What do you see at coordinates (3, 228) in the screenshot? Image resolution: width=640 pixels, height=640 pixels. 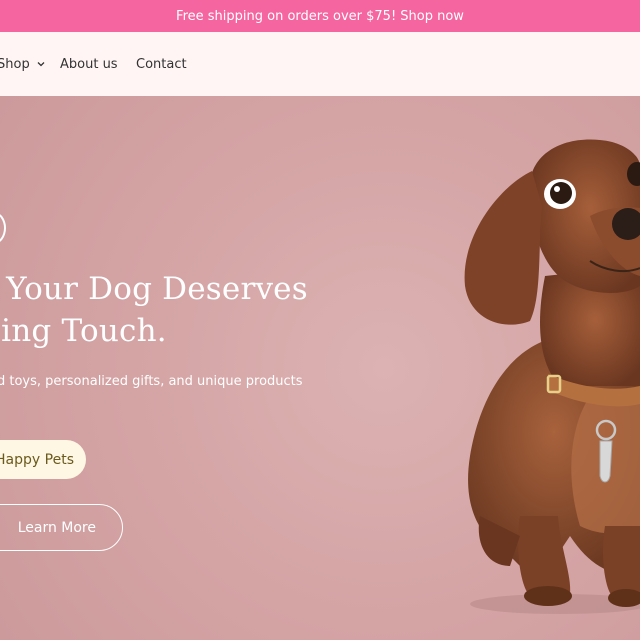 I see `hero-badge-icon` at bounding box center [3, 228].